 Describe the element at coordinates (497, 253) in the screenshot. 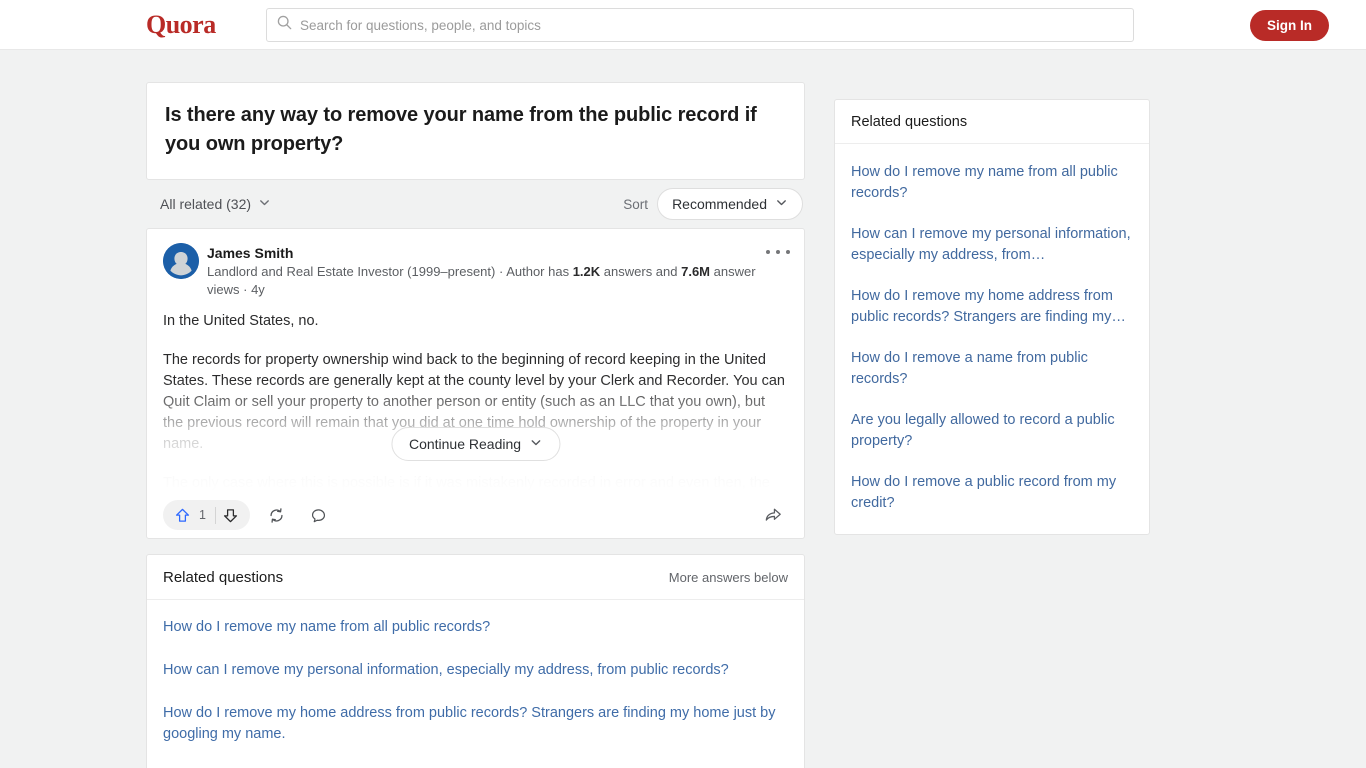

I see `author-name: James Smith` at that location.